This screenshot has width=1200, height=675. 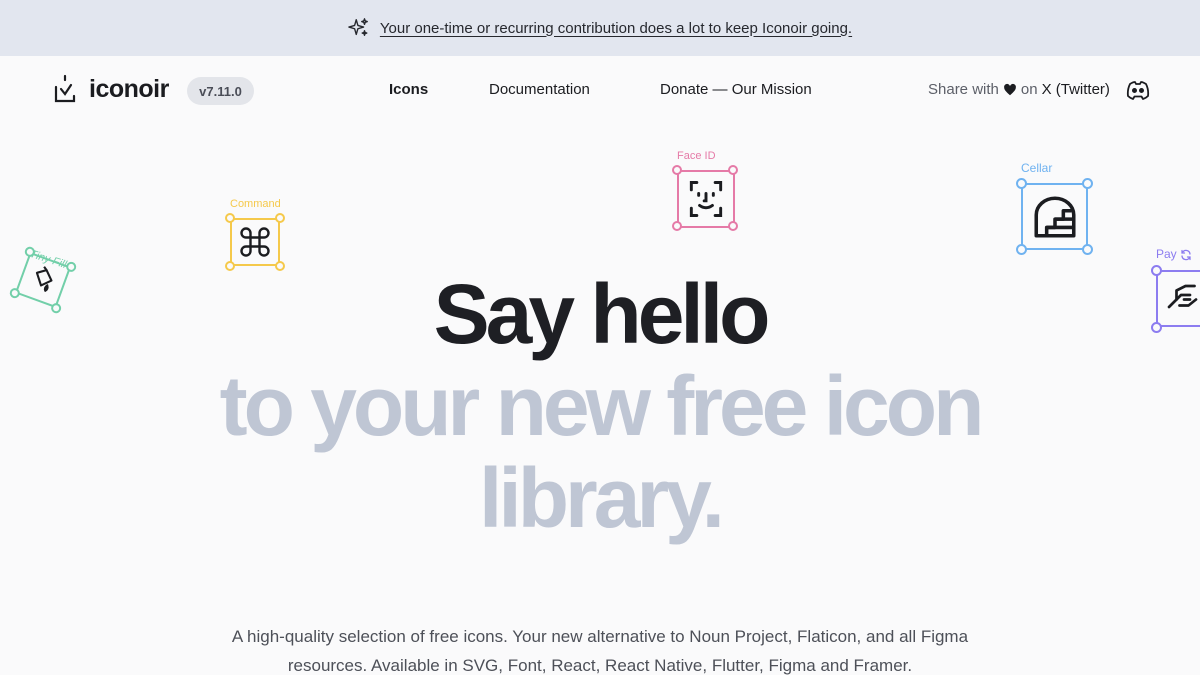 I want to click on nav-documentation: Documentation, so click(x=539, y=89).